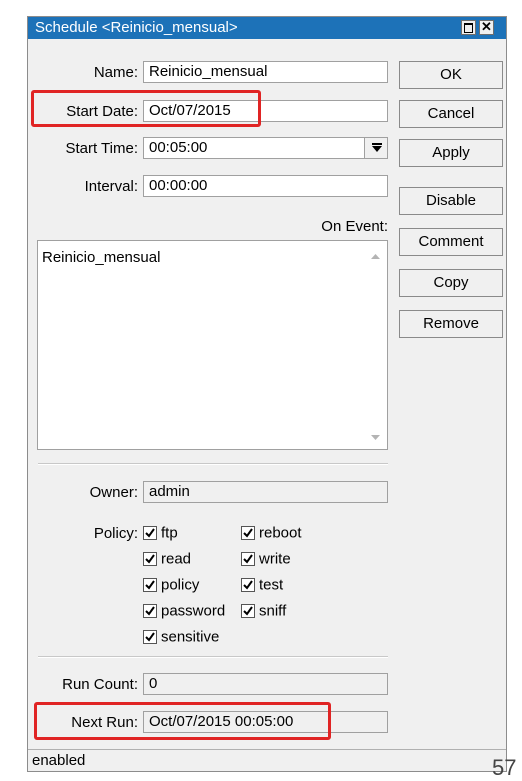 The height and width of the screenshot is (781, 522). What do you see at coordinates (451, 153) in the screenshot?
I see `apply-button: Apply` at bounding box center [451, 153].